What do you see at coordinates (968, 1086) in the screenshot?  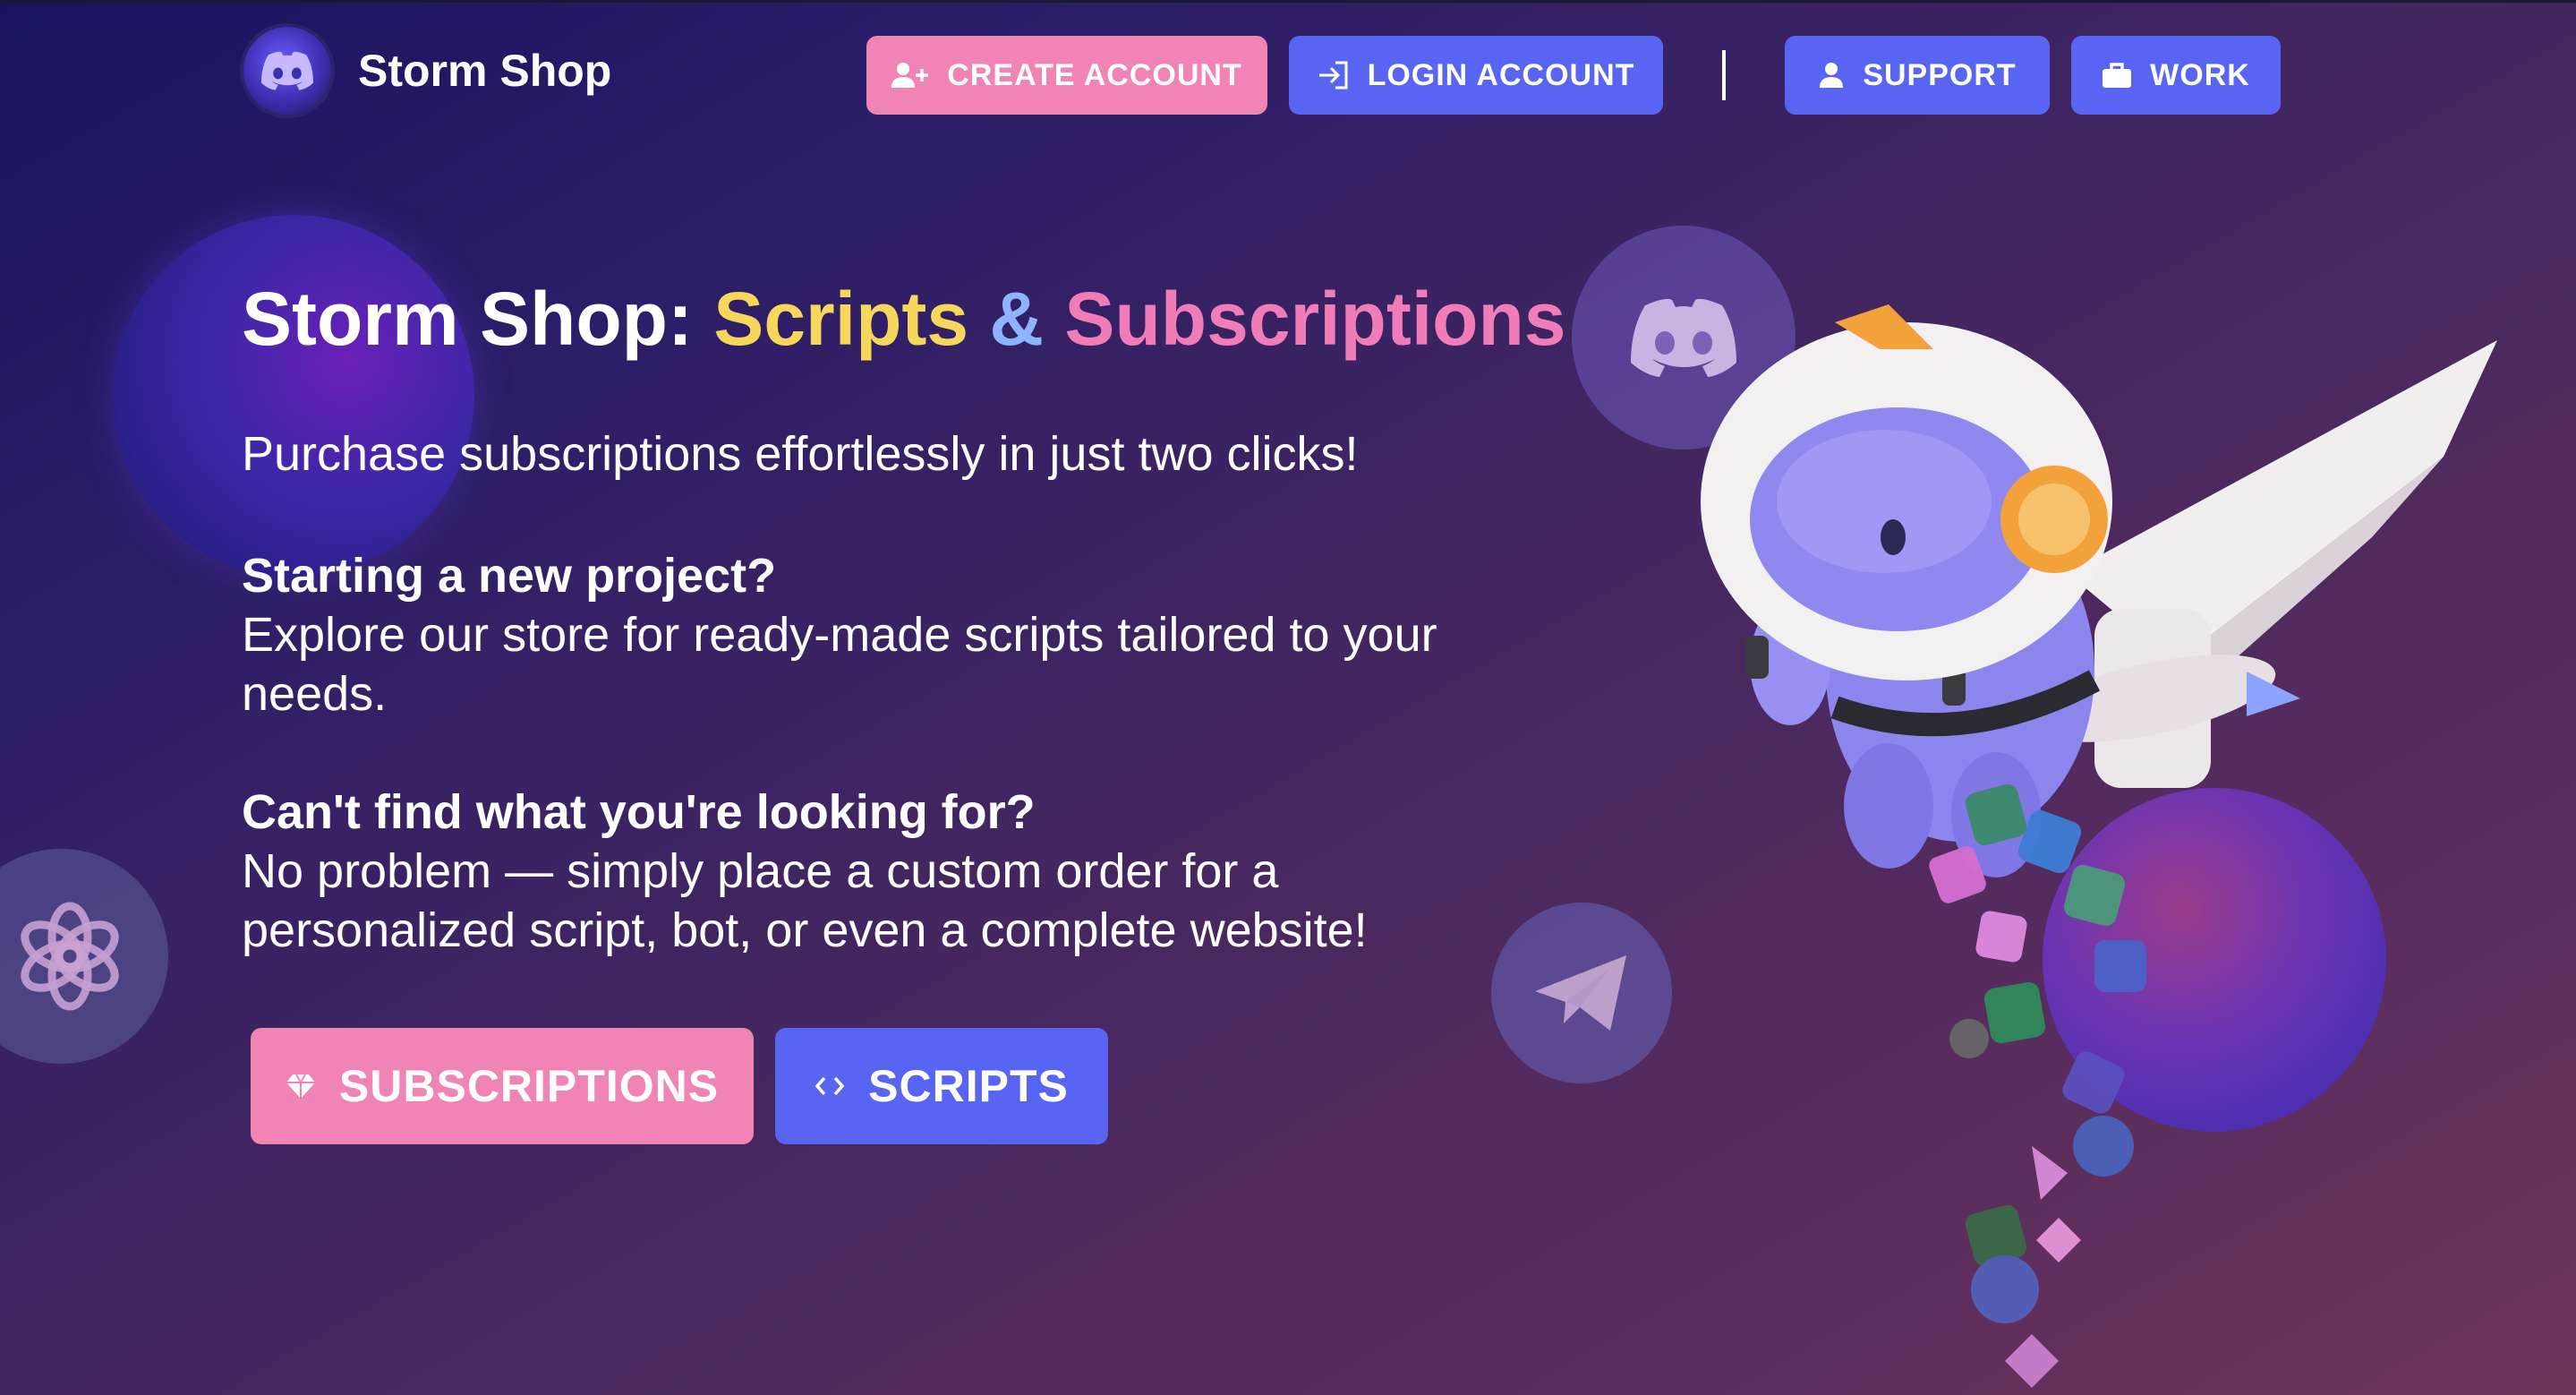 I see `scripts-label: SCRIPTS` at bounding box center [968, 1086].